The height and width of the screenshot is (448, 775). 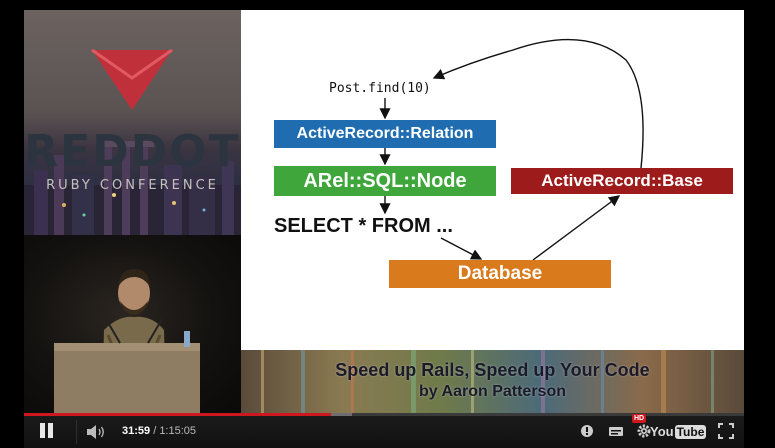 What do you see at coordinates (384, 431) in the screenshot?
I see `player-controls: 31:59 / 1:15:05 HD You Tube` at bounding box center [384, 431].